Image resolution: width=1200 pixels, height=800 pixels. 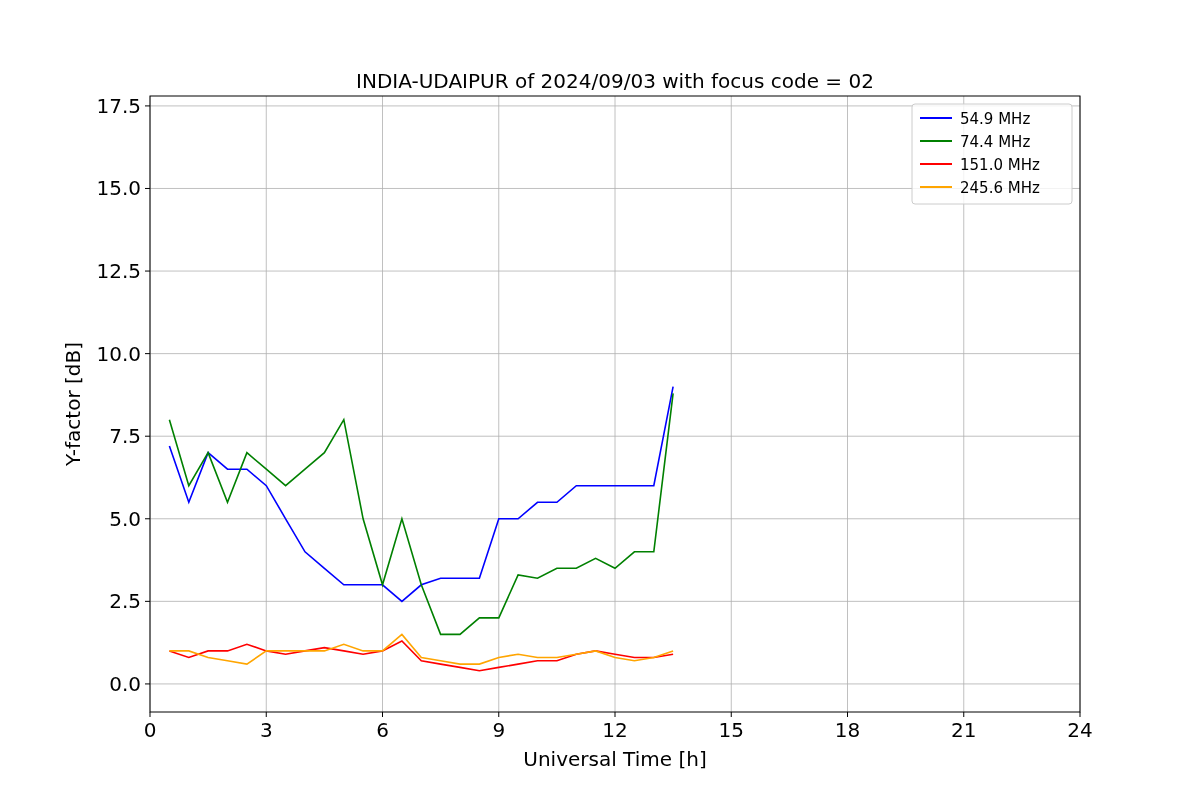 I want to click on tick-label: 17.5, so click(x=118, y=105).